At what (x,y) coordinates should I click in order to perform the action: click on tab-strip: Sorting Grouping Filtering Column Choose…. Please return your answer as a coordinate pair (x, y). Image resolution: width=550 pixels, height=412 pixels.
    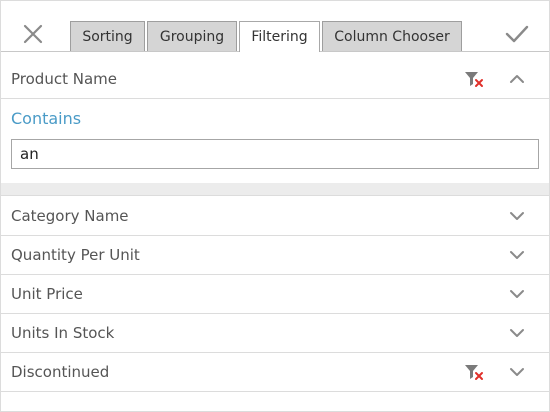
    Looking at the image, I should click on (267, 36).